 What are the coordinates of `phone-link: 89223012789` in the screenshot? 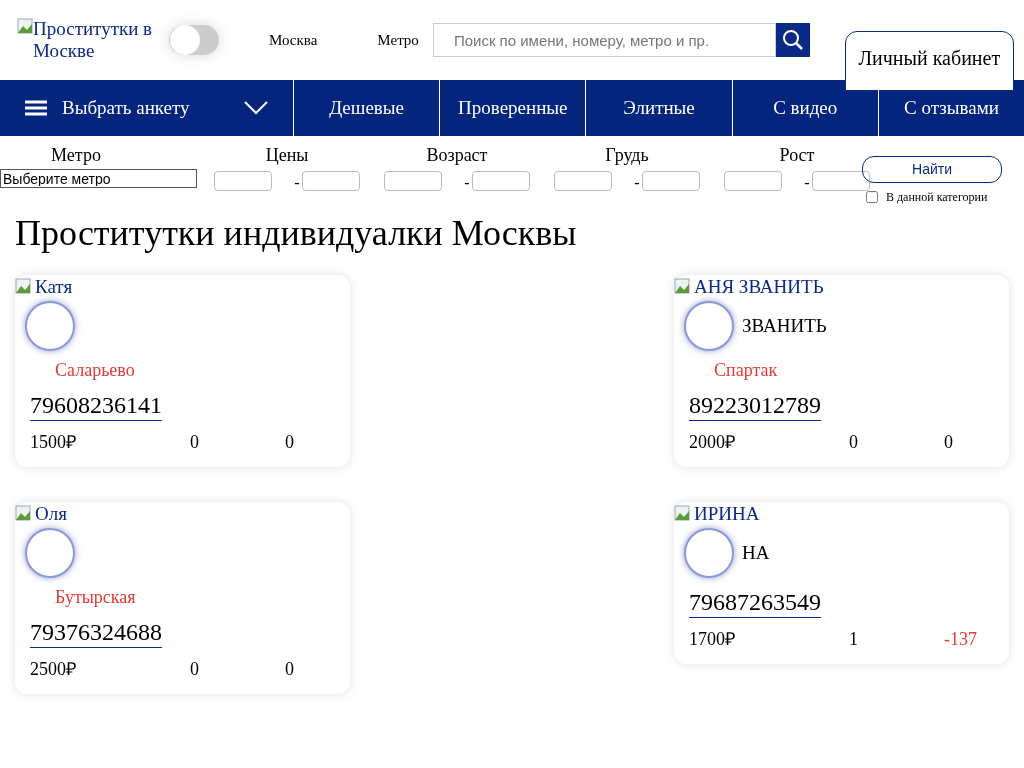 It's located at (755, 405).